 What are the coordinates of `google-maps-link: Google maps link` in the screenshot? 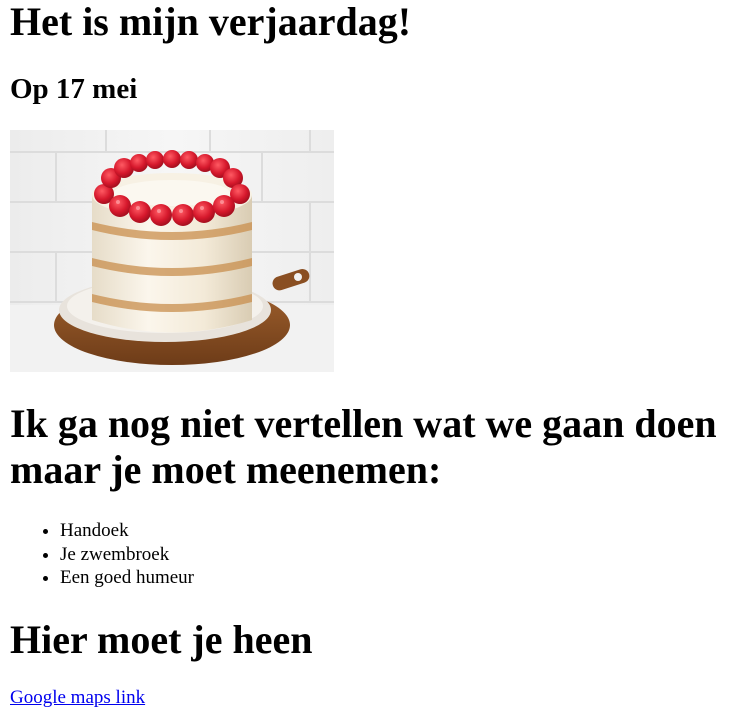 It's located at (77, 698).